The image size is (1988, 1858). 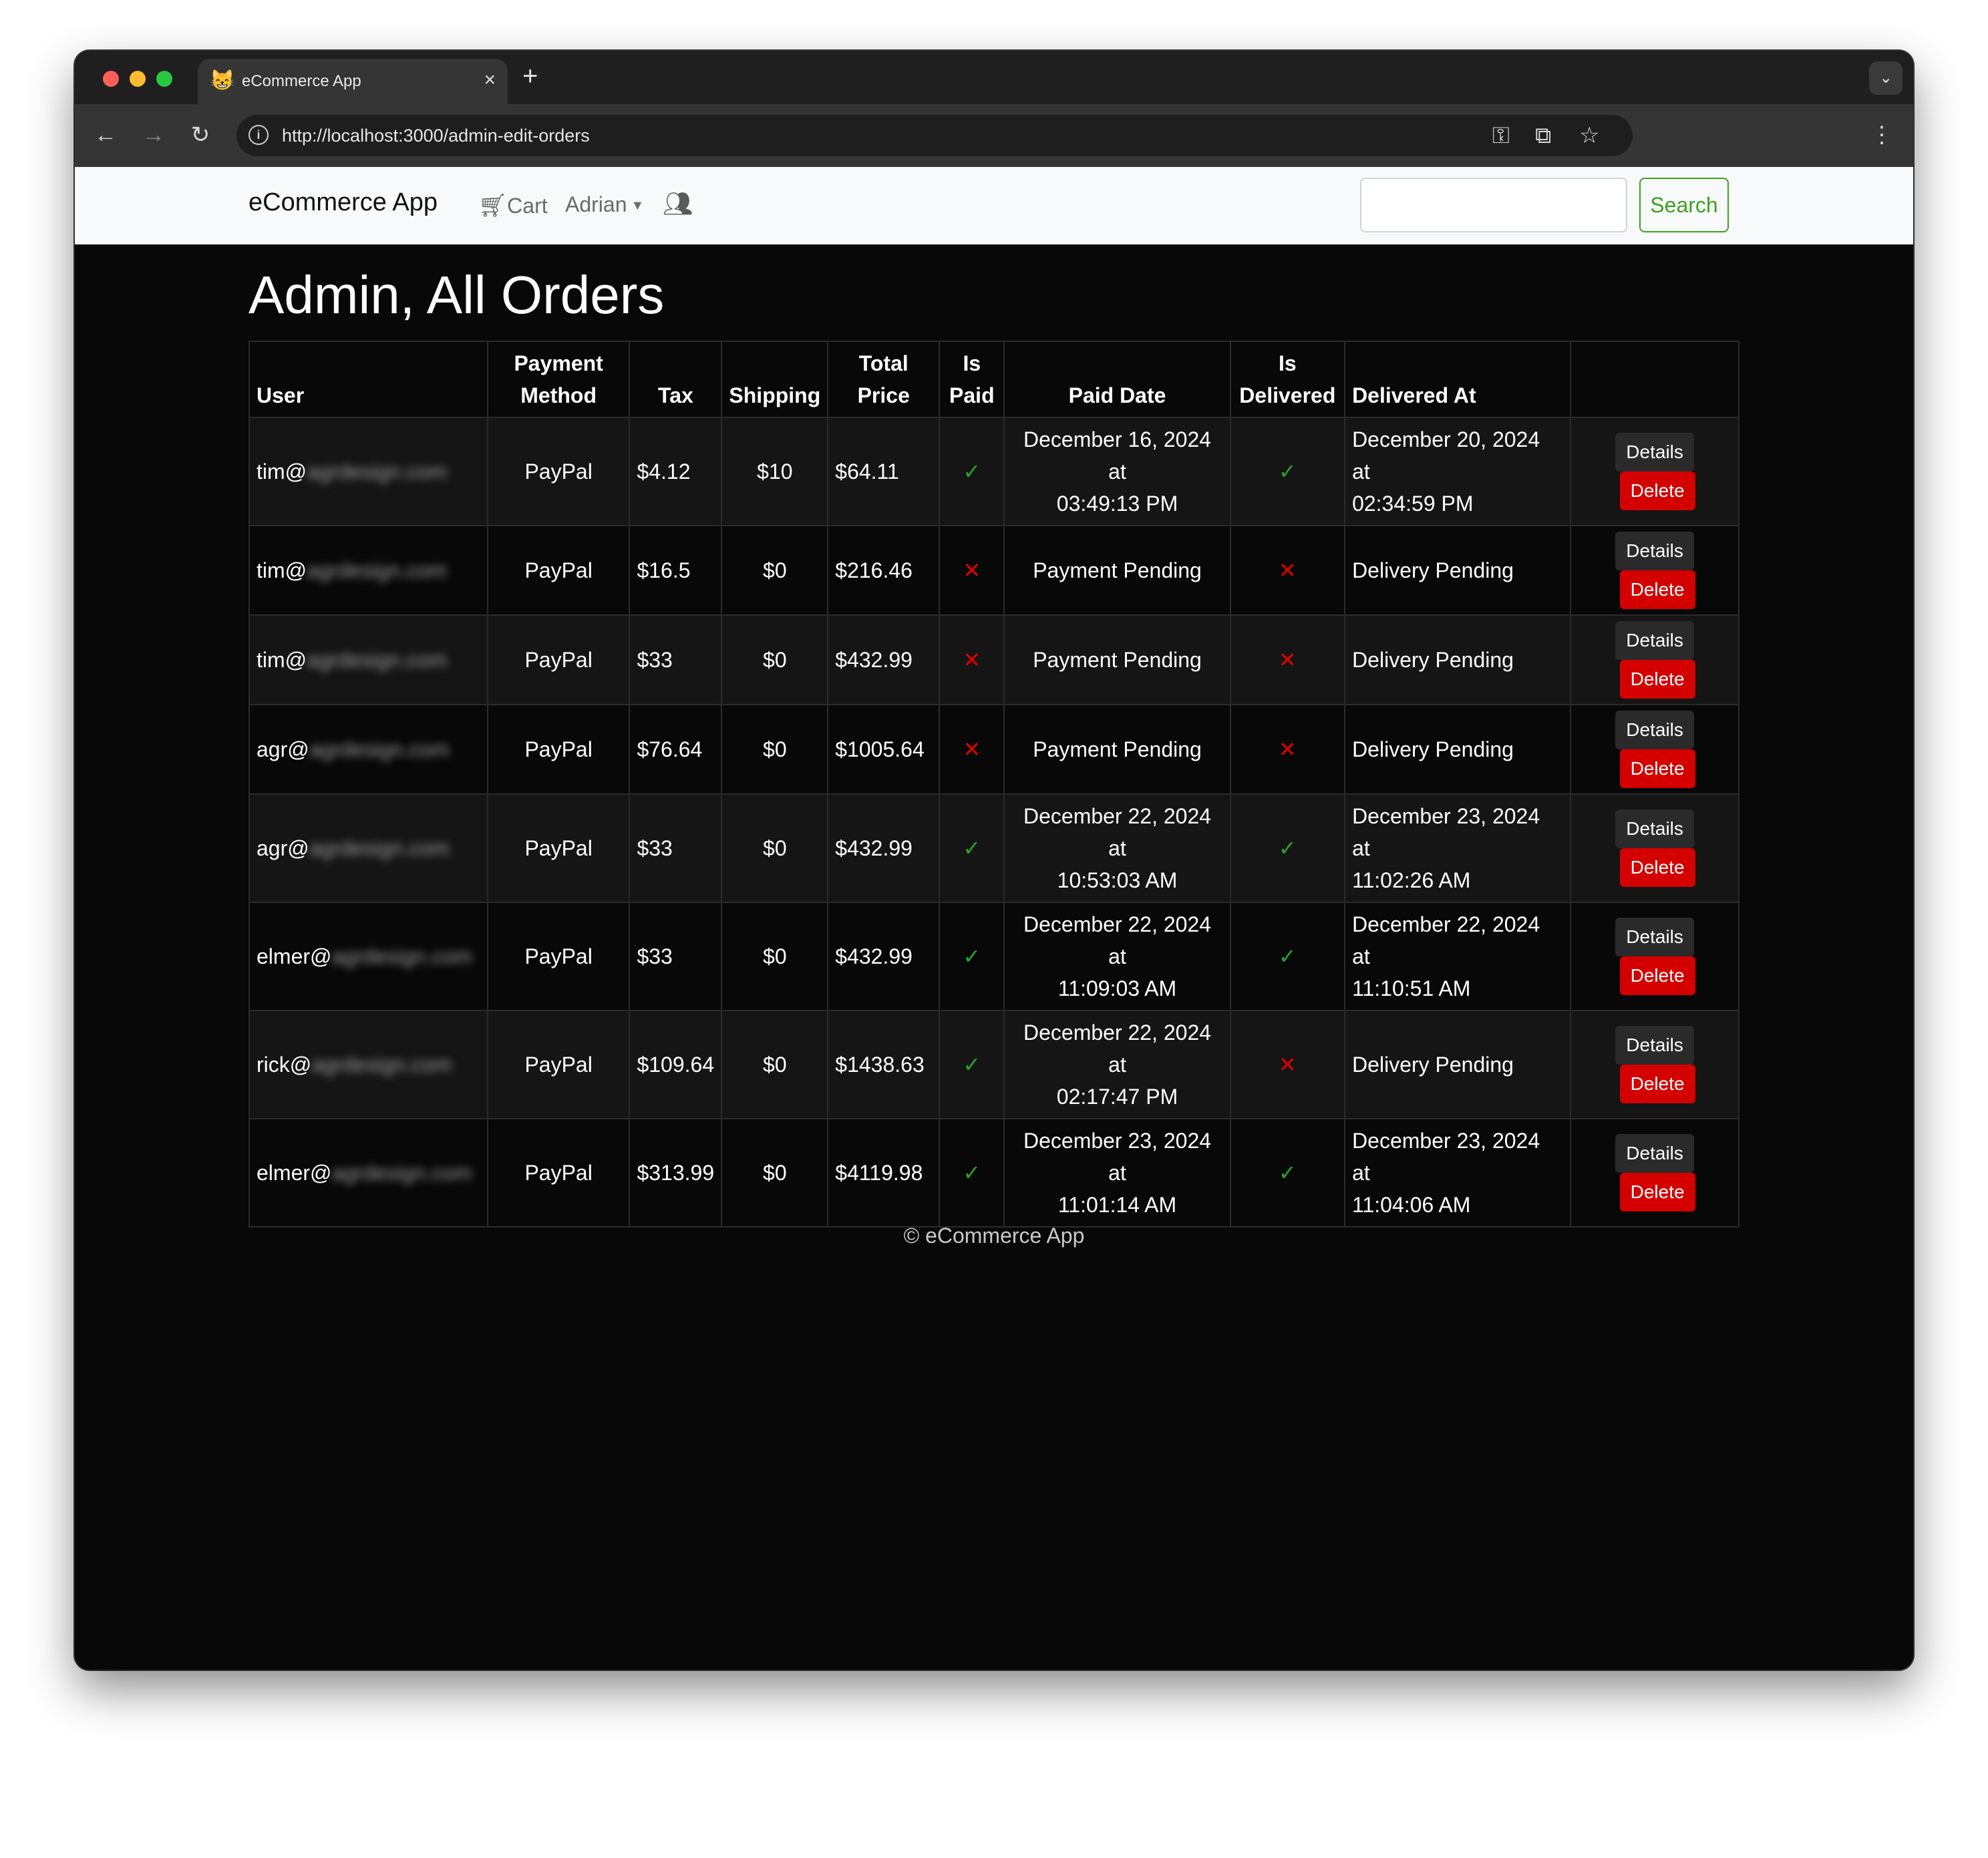 What do you see at coordinates (884, 1173) in the screenshot?
I see `cell-total-price: $4119.98` at bounding box center [884, 1173].